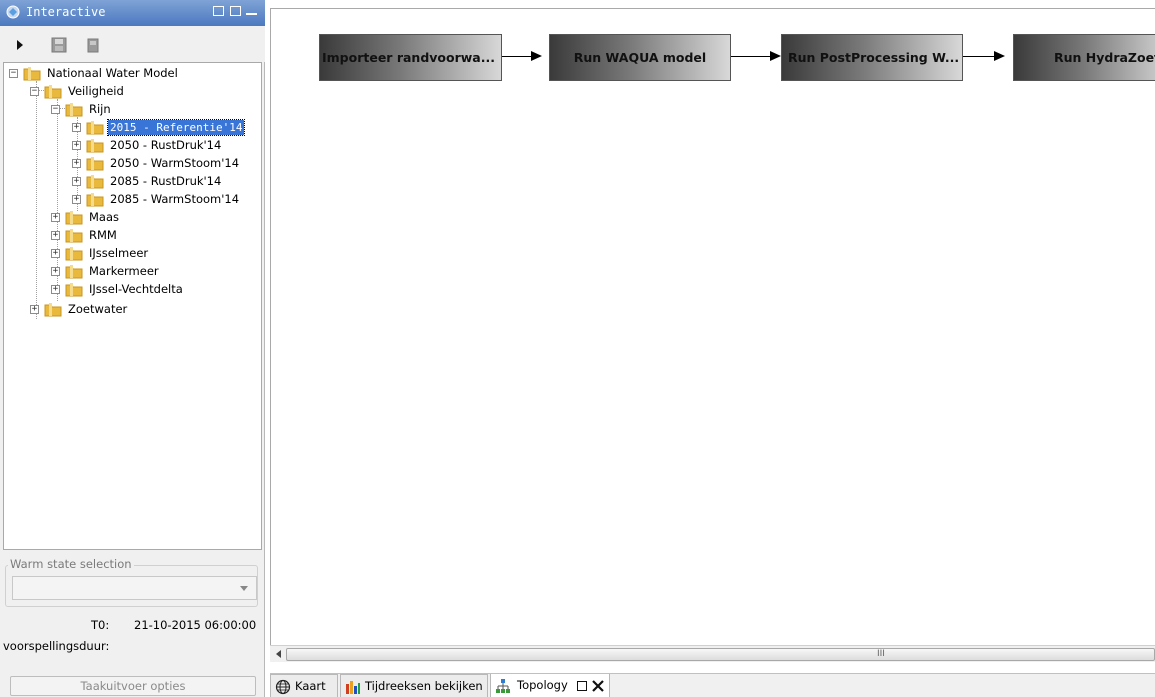  Describe the element at coordinates (424, 686) in the screenshot. I see `tab-label: Tijdreeksen bekijken` at that location.